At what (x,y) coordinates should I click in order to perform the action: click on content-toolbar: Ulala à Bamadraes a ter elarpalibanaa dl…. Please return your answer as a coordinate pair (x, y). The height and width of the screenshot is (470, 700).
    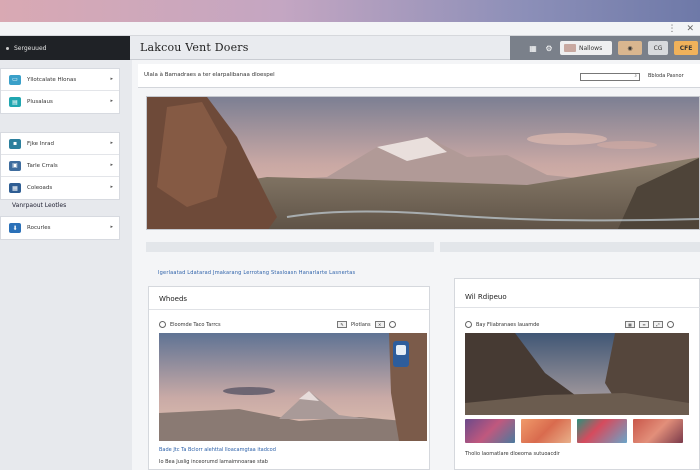
    Looking at the image, I should click on (419, 76).